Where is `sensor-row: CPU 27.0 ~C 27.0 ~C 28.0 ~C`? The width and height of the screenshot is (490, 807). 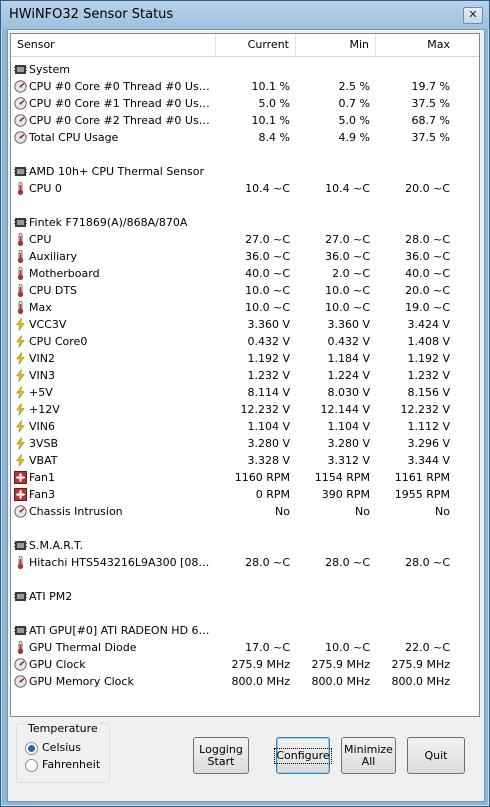 sensor-row: CPU 27.0 ~C 27.0 ~C 28.0 ~C is located at coordinates (245, 239).